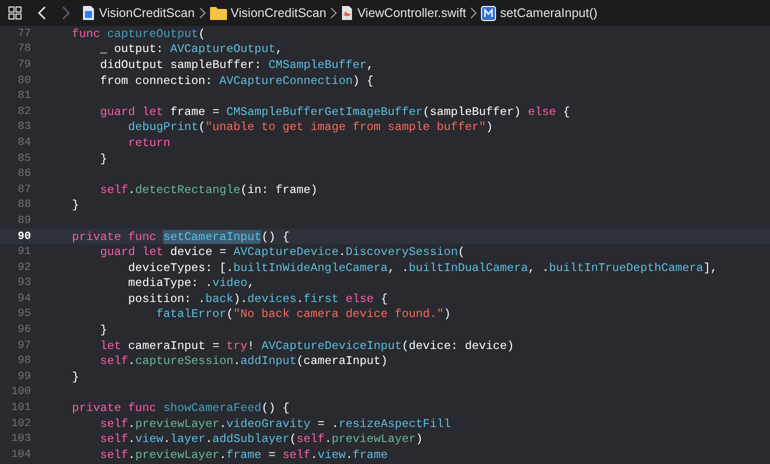  What do you see at coordinates (347, 13) in the screenshot?
I see `swift-file-icon` at bounding box center [347, 13].